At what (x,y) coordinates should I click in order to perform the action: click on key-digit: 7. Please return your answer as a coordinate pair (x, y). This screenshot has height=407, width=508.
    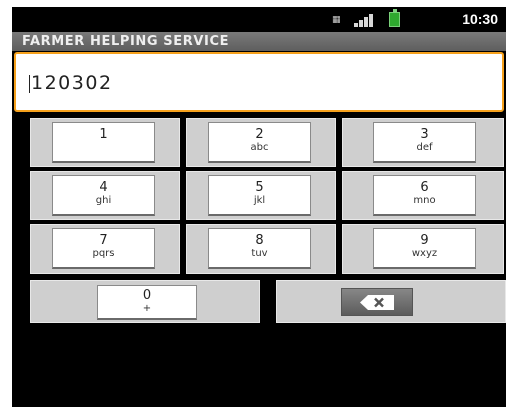
    Looking at the image, I should click on (103, 240).